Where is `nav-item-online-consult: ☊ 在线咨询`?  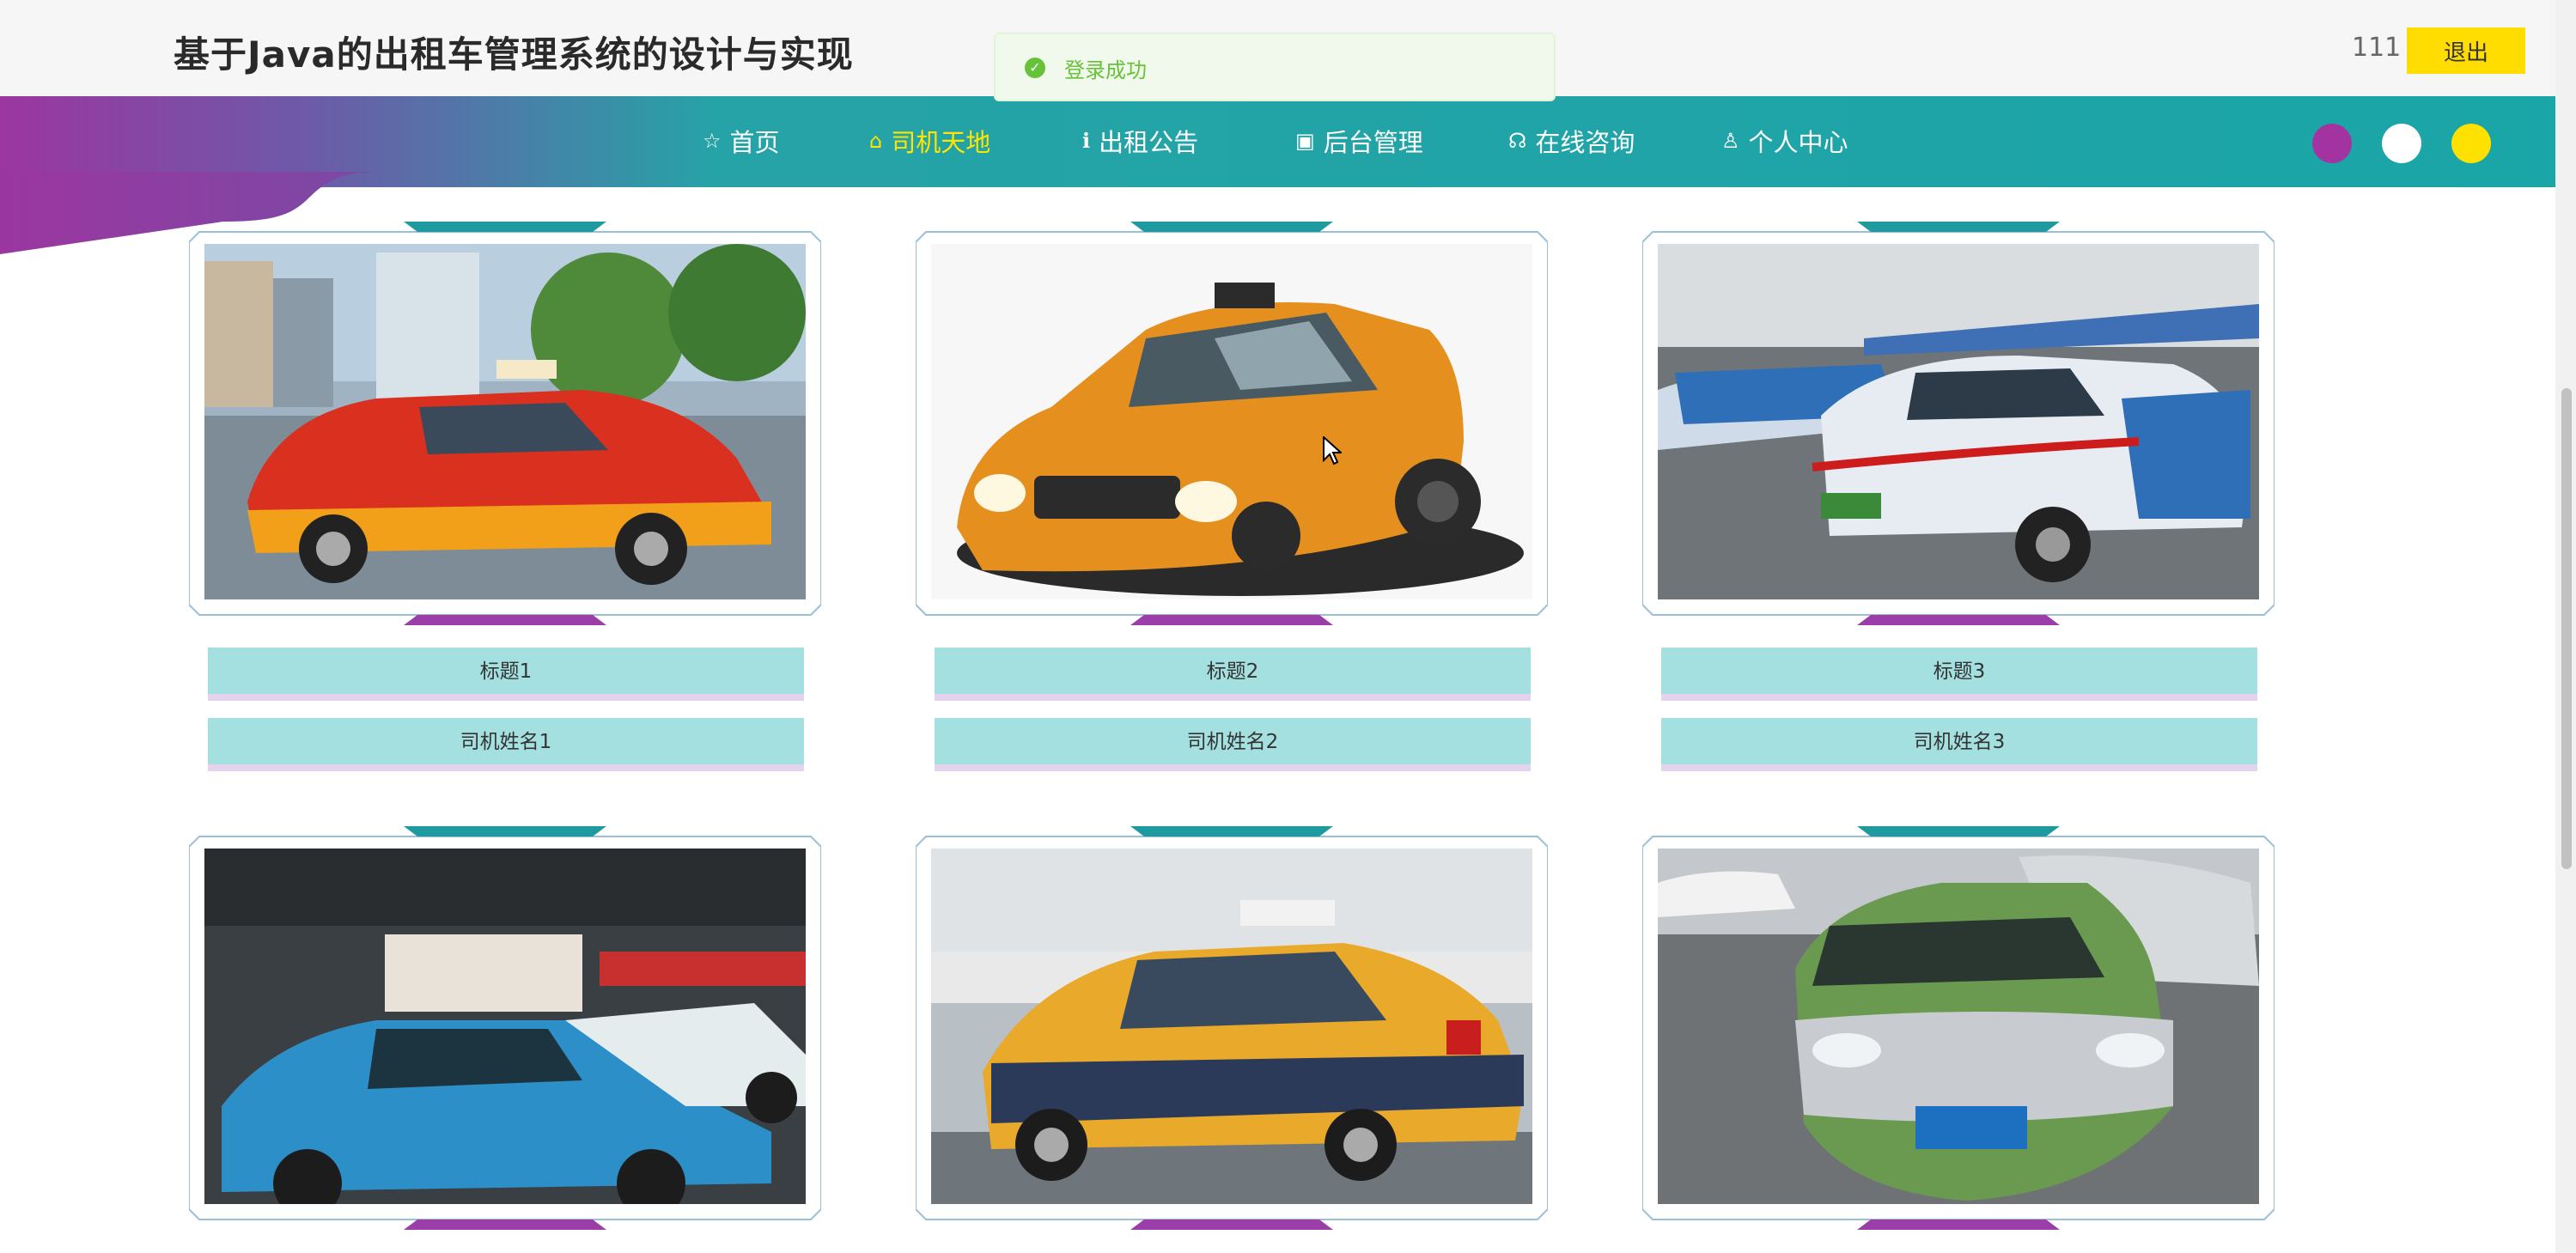
nav-item-online-consult: ☊ 在线咨询 is located at coordinates (1571, 141).